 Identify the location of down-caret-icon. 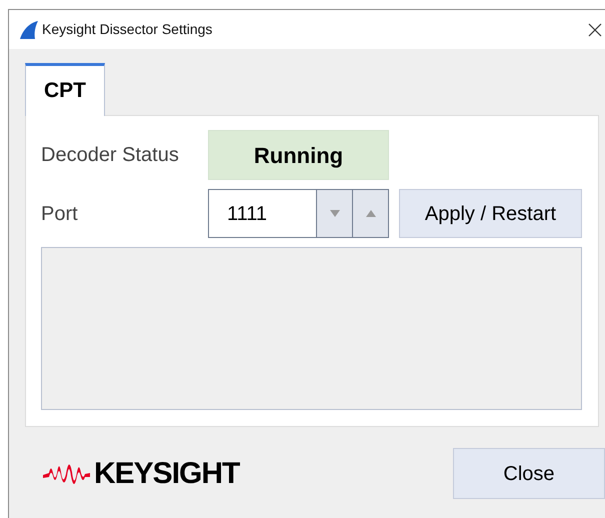
(335, 213).